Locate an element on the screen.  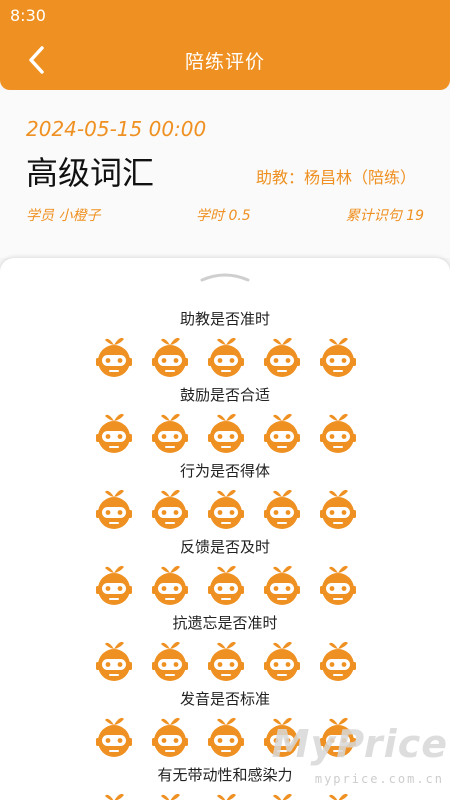
criterion-label: 抗遗忘是否准时 is located at coordinates (225, 623).